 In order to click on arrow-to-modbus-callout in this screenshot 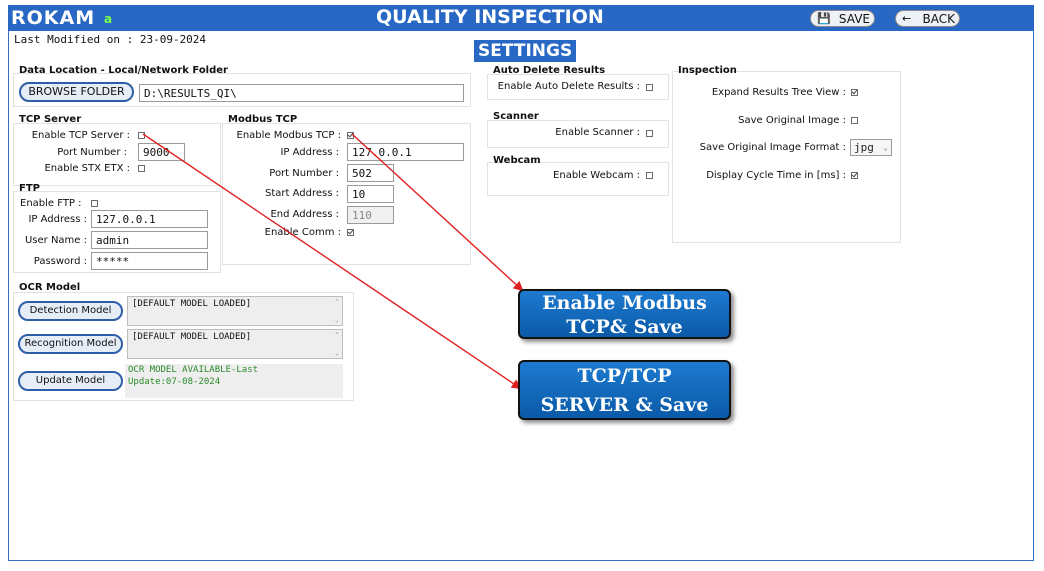, I will do `click(437, 212)`.